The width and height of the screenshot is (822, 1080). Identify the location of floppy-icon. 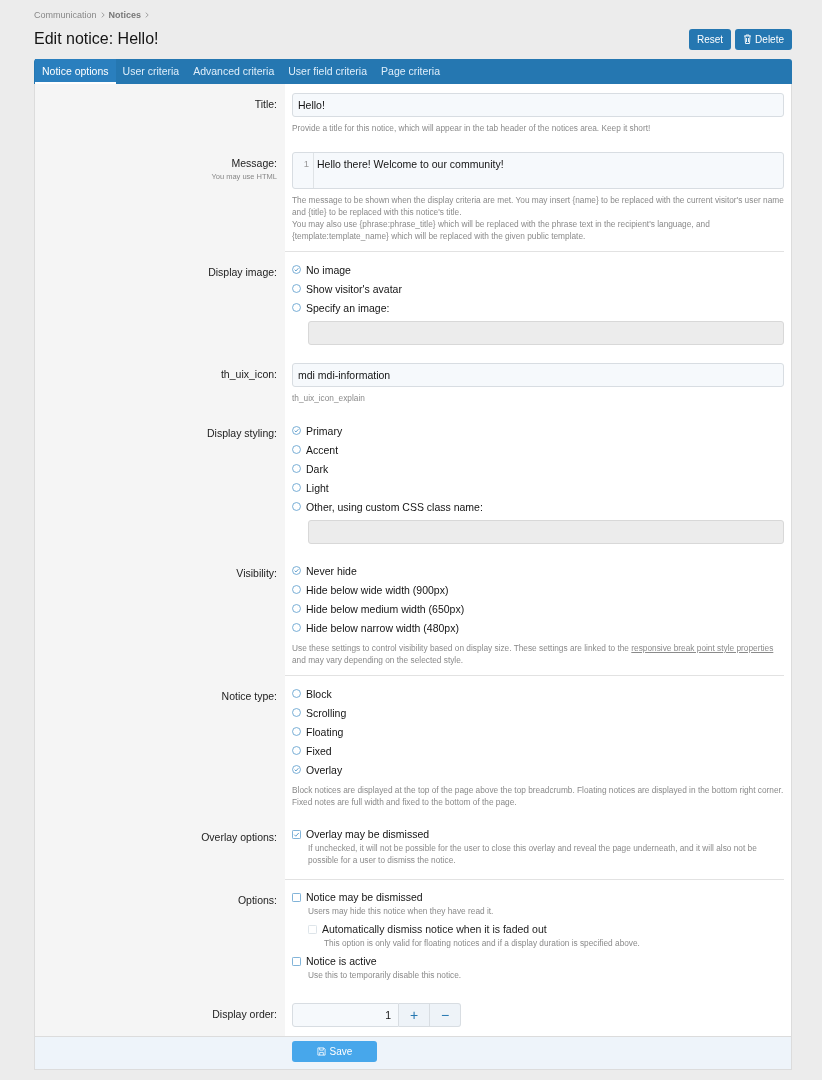
(321, 1051).